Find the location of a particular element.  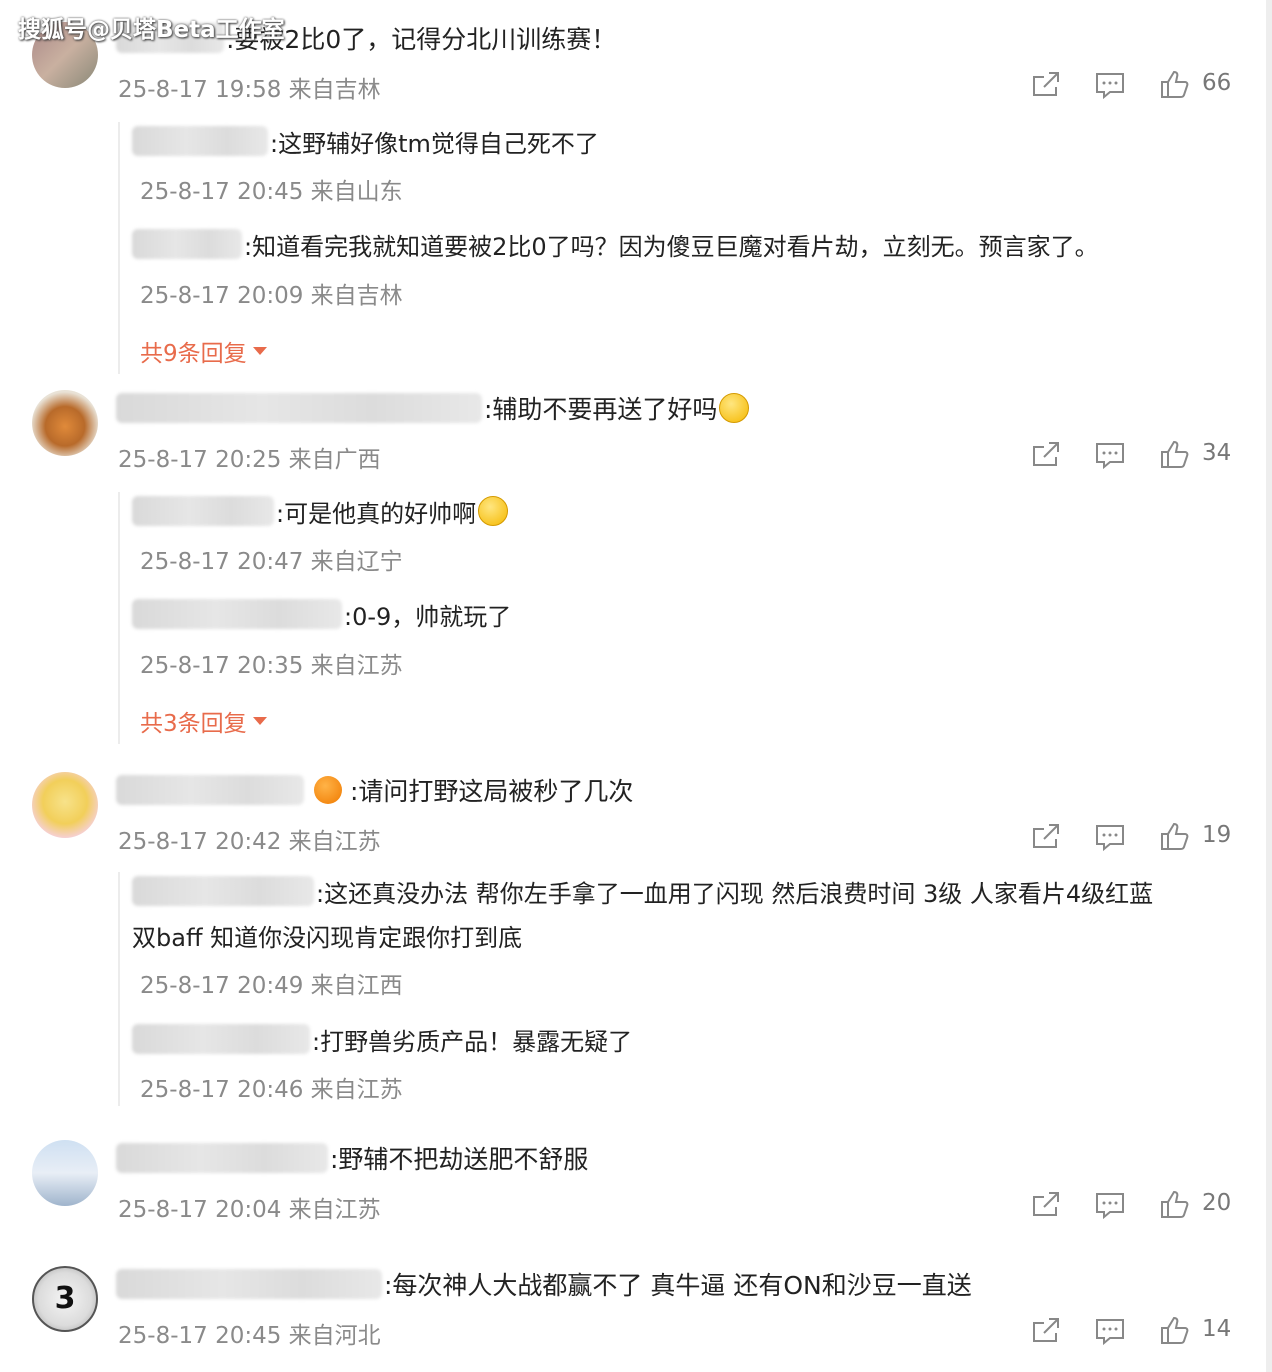

reply-text: :打野兽劣质产品！暴露无疑了 is located at coordinates (472, 1041).